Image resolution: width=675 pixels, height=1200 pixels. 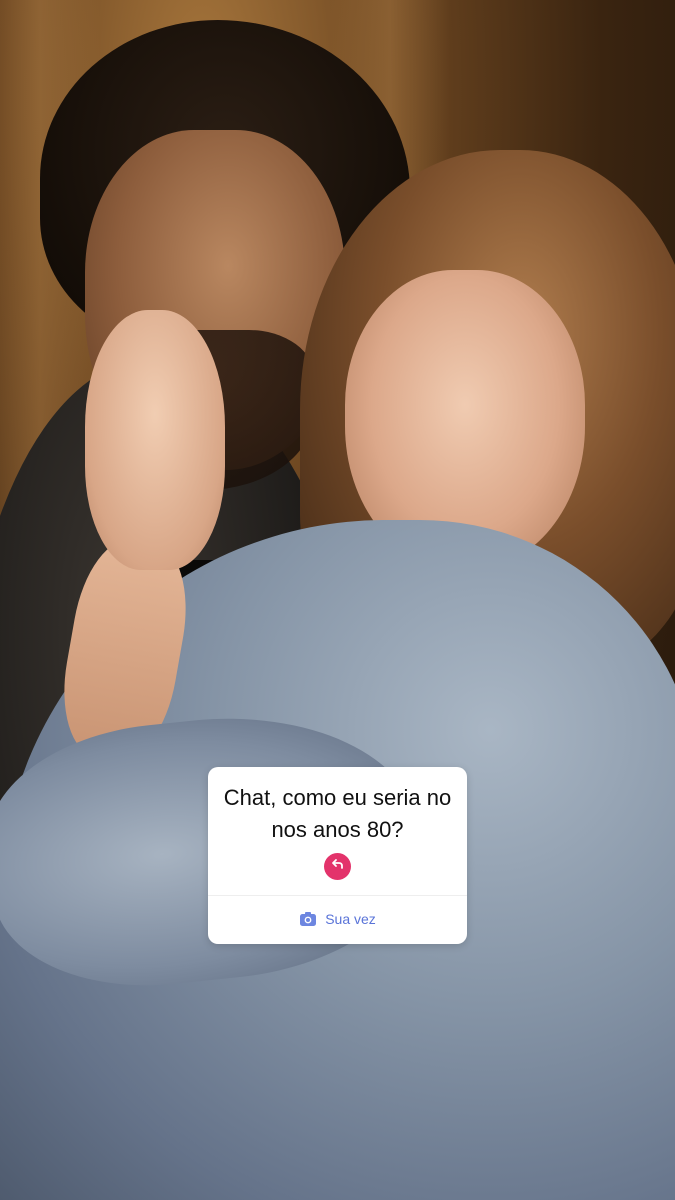 I want to click on sticker-question-text: Chat, como eu seria no nos anos 80?, so click(x=337, y=813).